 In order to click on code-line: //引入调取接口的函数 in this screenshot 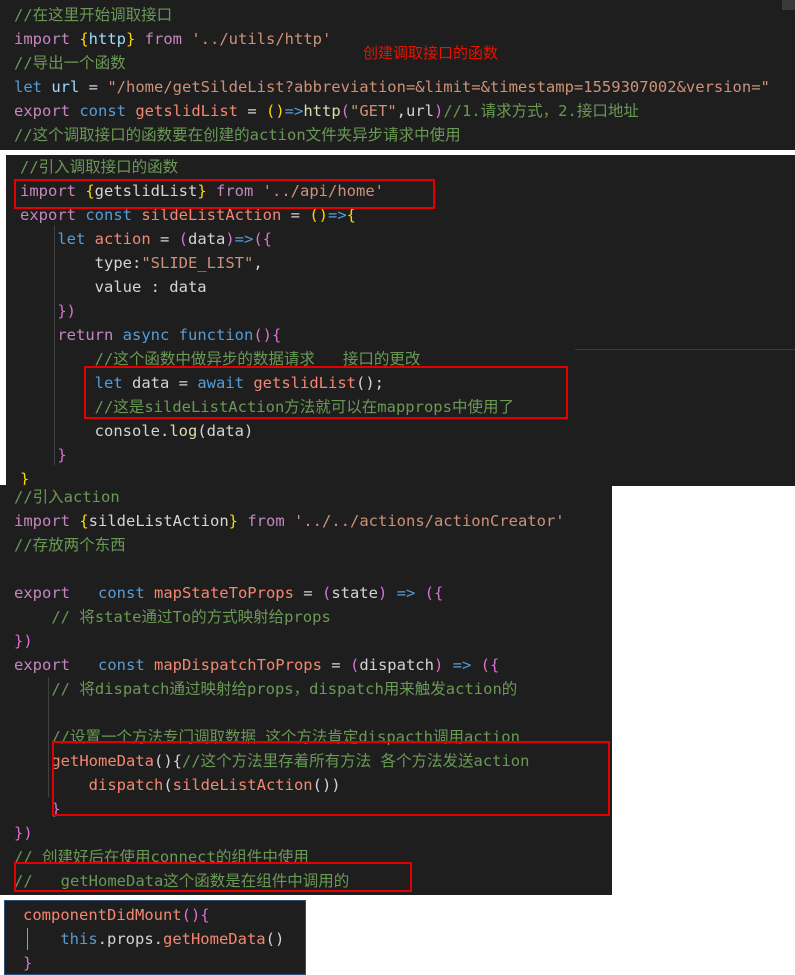, I will do `click(99, 167)`.